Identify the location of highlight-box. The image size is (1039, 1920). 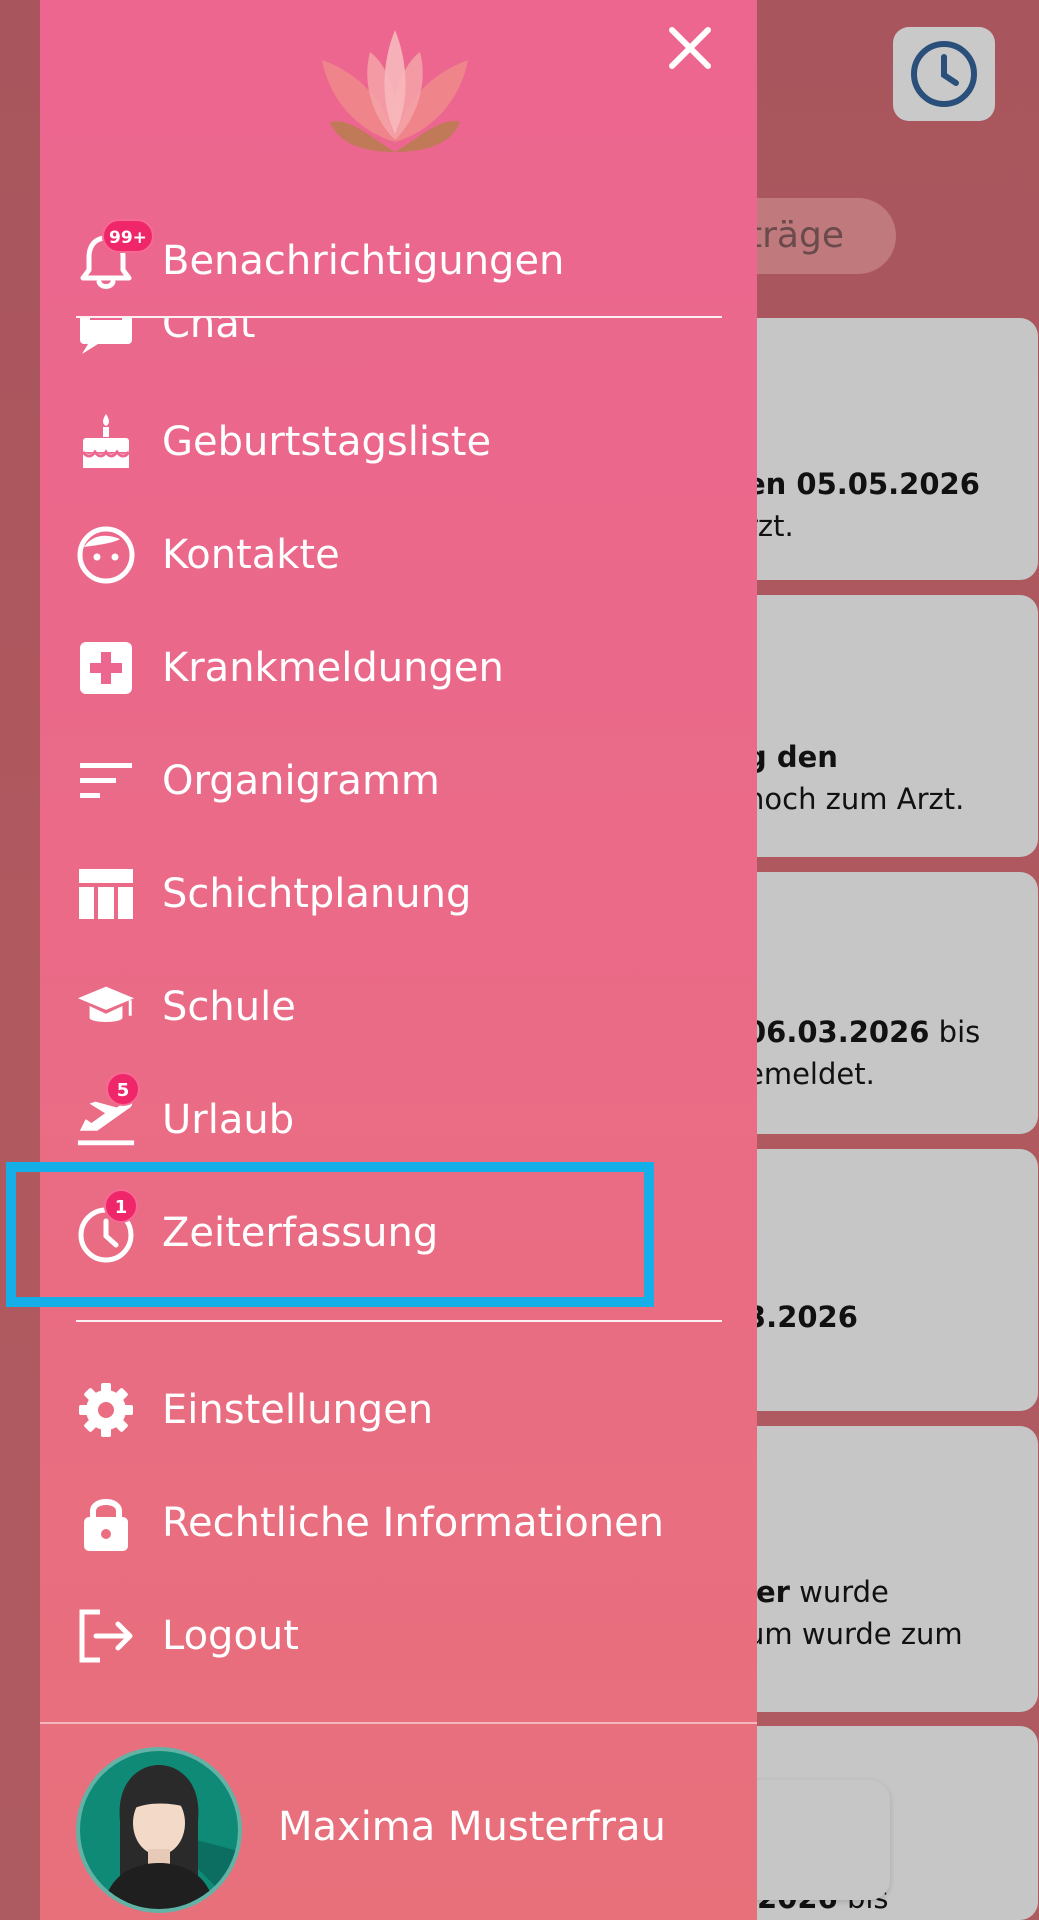
(330, 1234).